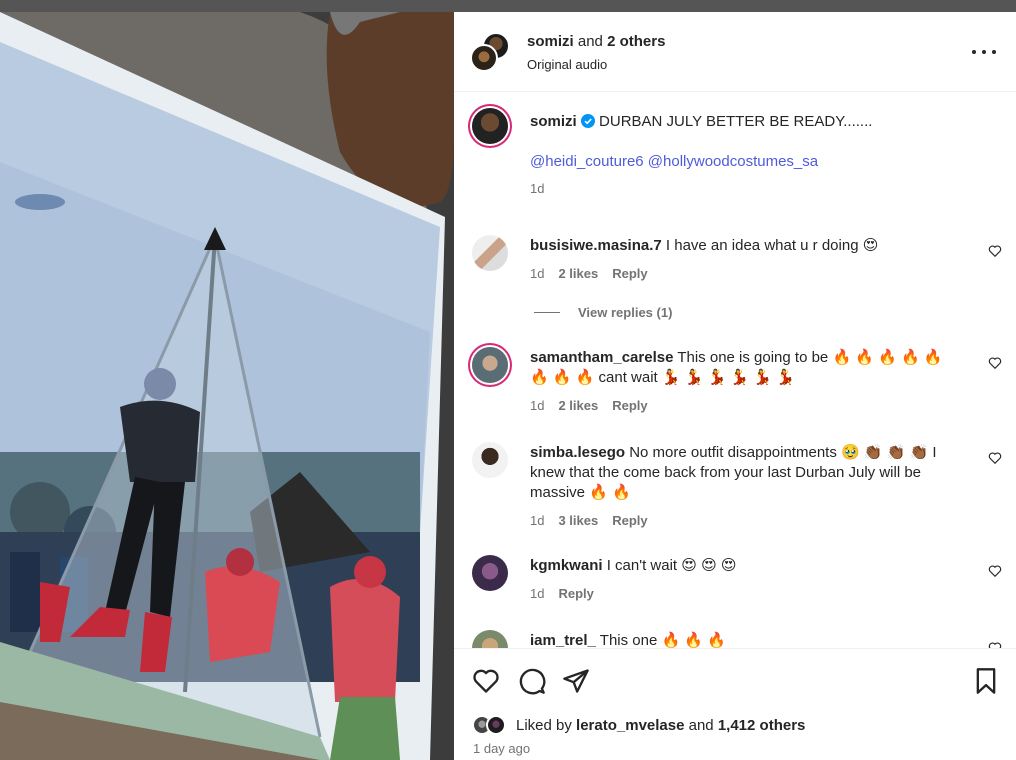 This screenshot has width=1016, height=760. What do you see at coordinates (671, 565) in the screenshot?
I see `comment-text: I can't wait 😍 😍 😍` at bounding box center [671, 565].